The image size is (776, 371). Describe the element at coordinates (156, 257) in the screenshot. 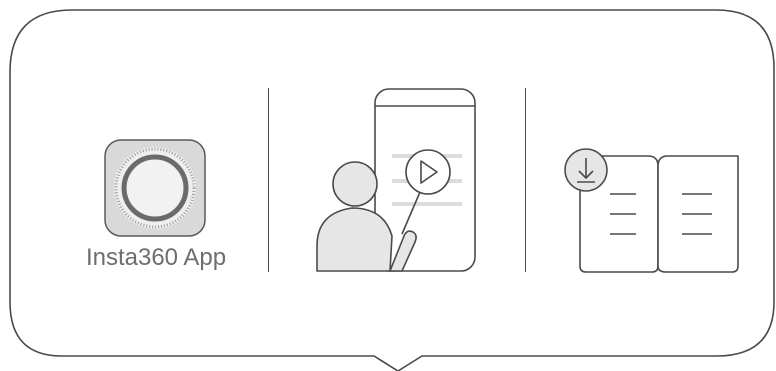

I see `app-label: Insta360 App` at that location.